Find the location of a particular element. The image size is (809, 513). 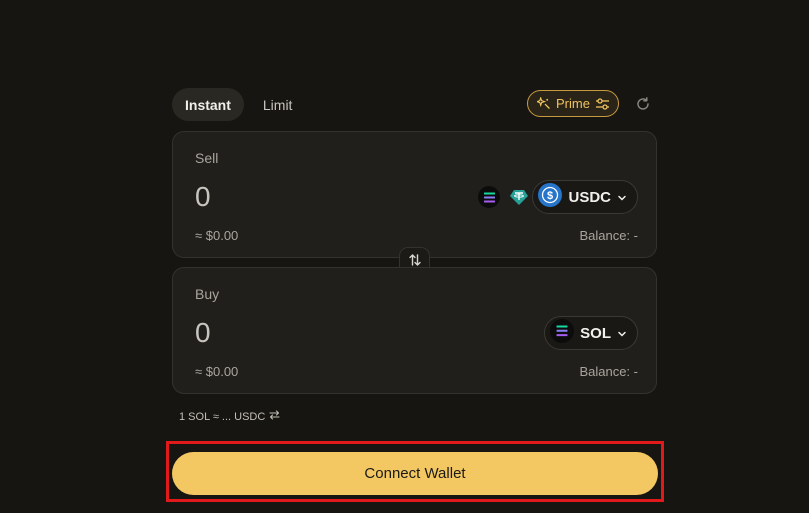

buy-label: Buy is located at coordinates (207, 294).